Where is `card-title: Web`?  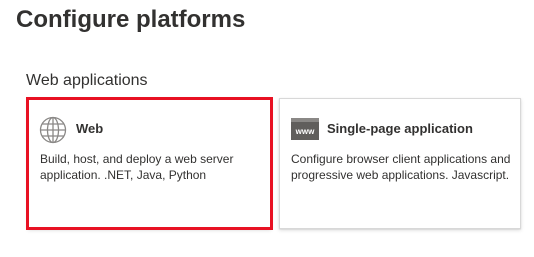
card-title: Web is located at coordinates (90, 128).